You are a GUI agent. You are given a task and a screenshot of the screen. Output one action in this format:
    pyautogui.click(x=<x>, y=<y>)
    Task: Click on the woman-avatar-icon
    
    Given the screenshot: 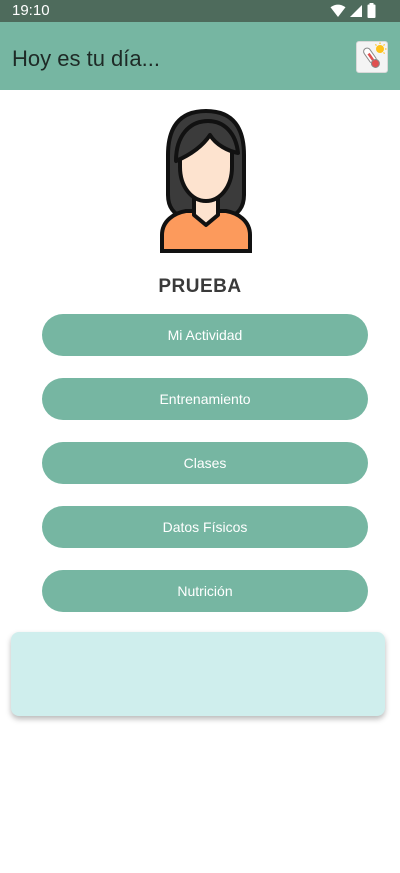 What is the action you would take?
    pyautogui.click(x=206, y=180)
    